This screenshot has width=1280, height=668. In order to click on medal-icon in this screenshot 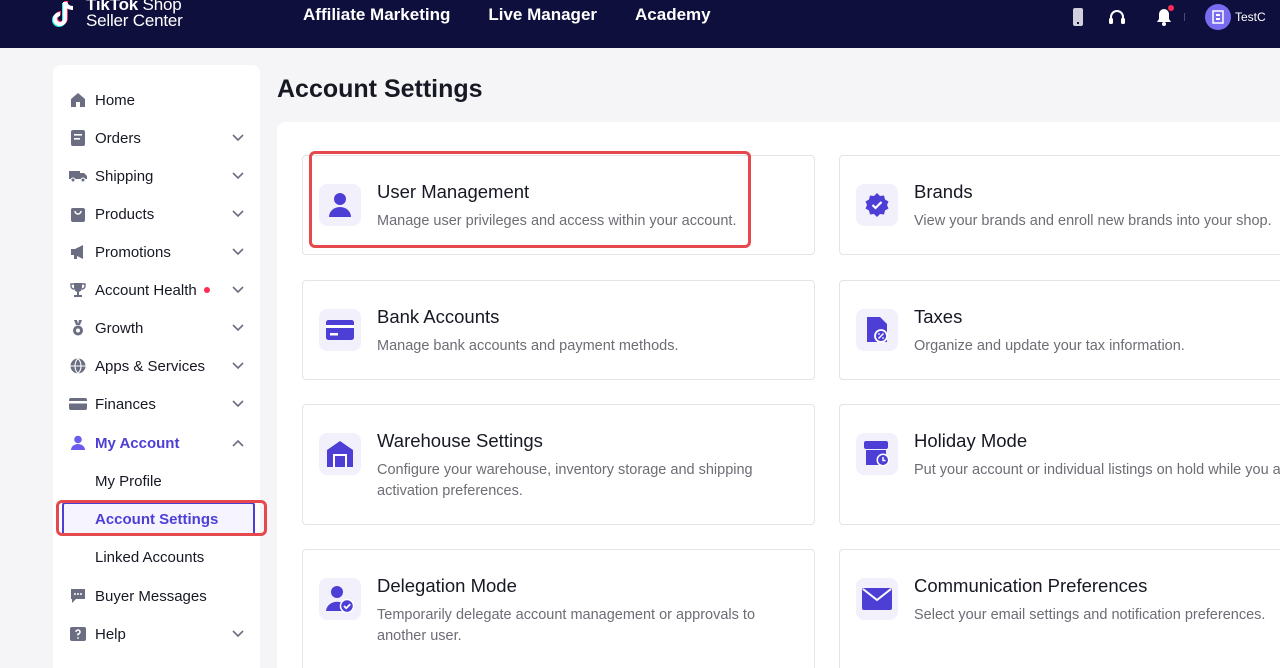, I will do `click(78, 328)`.